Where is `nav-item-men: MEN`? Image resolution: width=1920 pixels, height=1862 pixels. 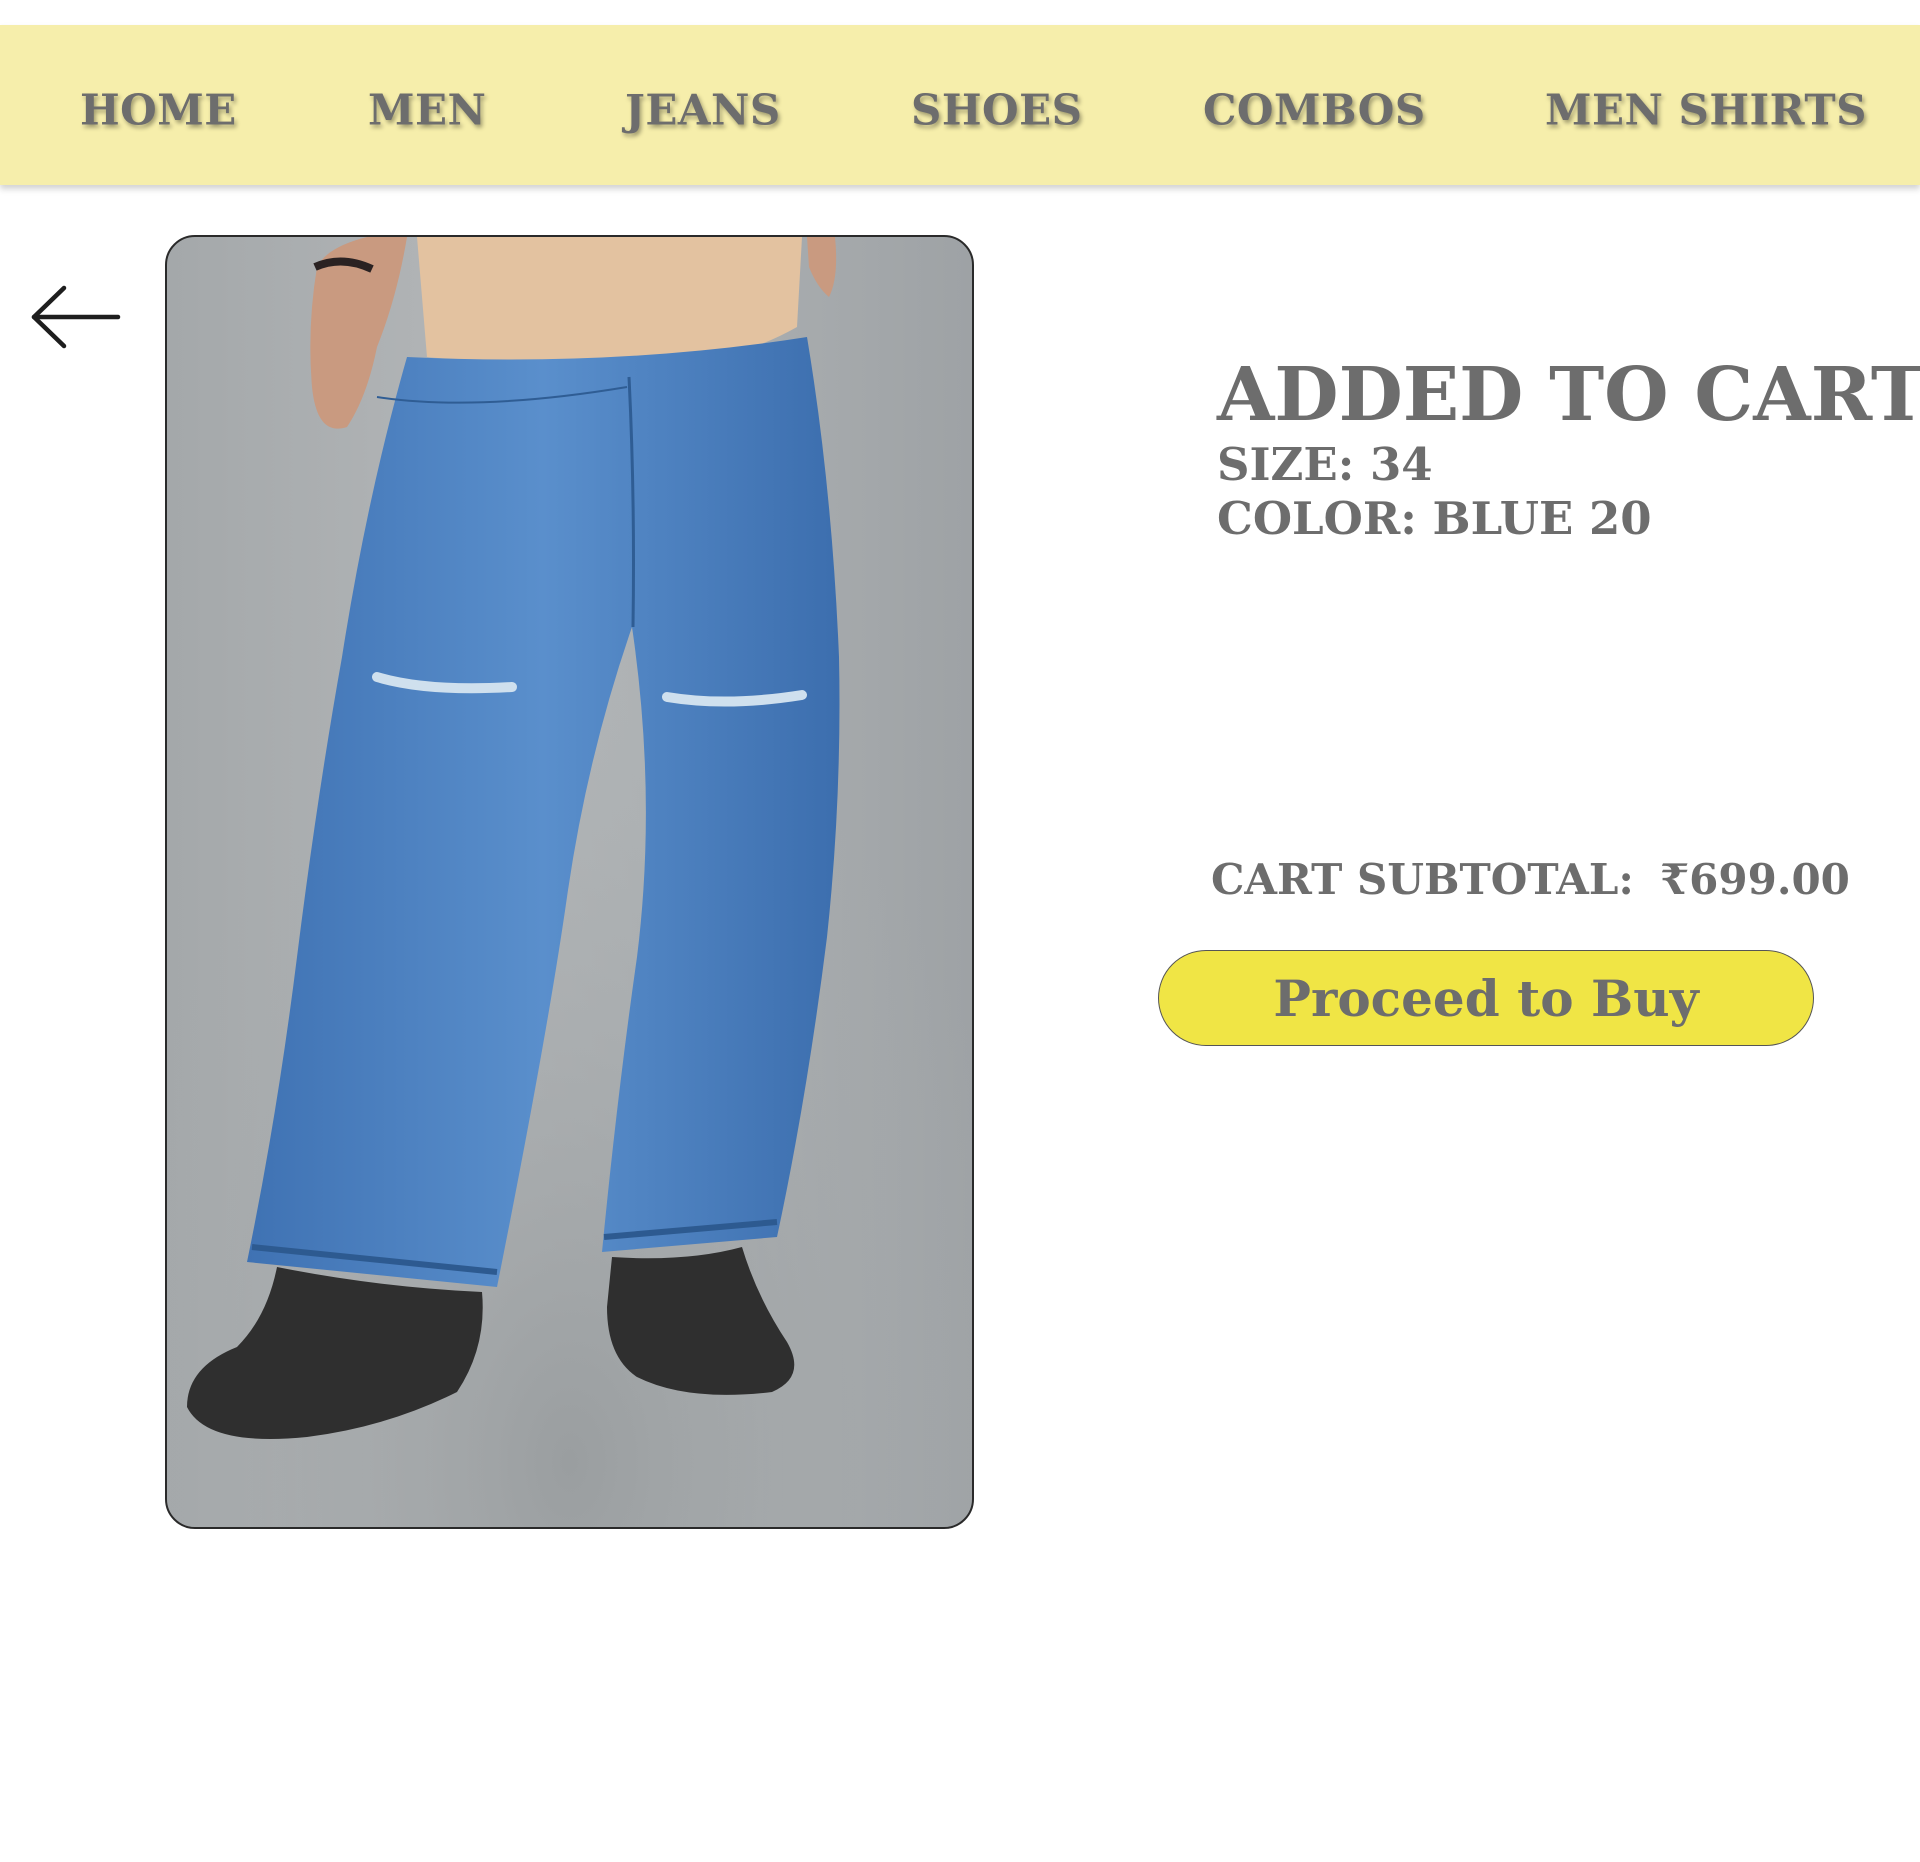
nav-item-men: MEN is located at coordinates (427, 110).